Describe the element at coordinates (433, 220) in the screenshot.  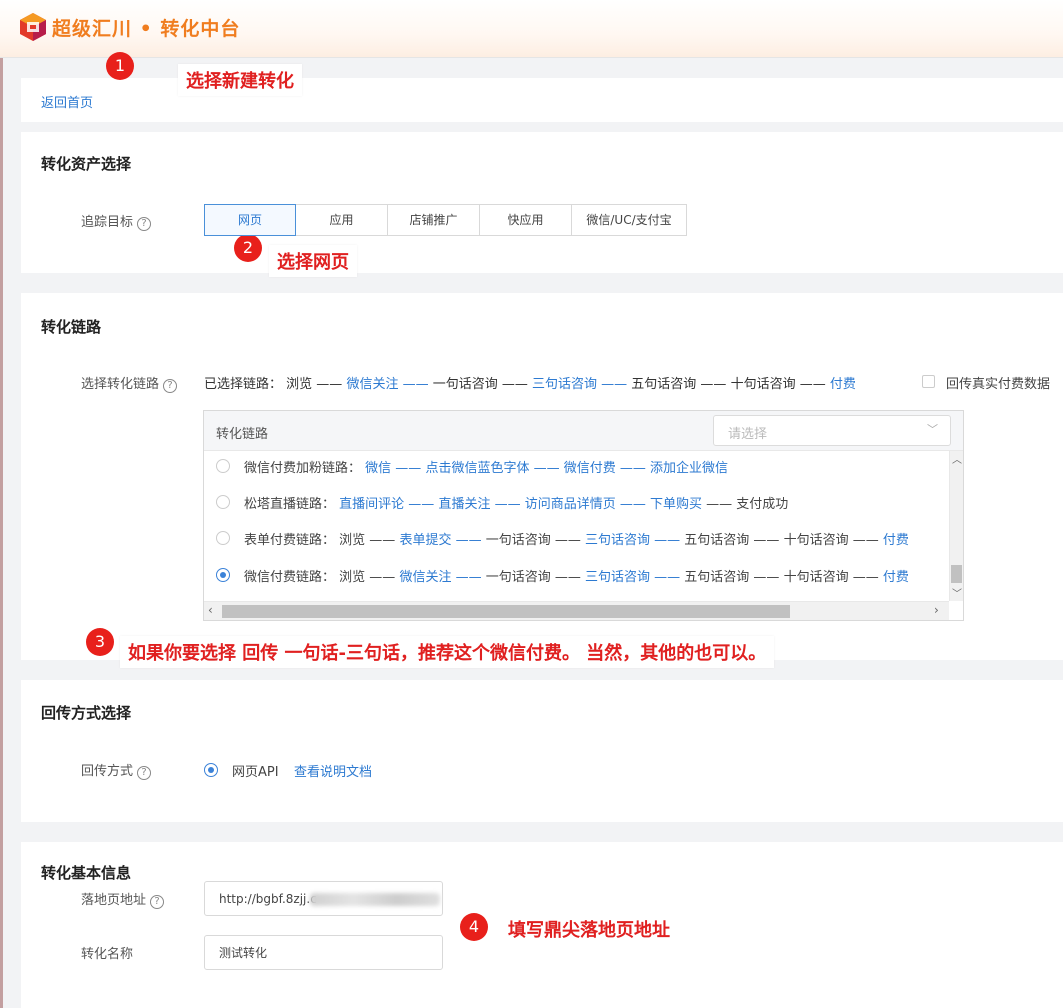
I see `track-option-shop: 店铺推广` at that location.